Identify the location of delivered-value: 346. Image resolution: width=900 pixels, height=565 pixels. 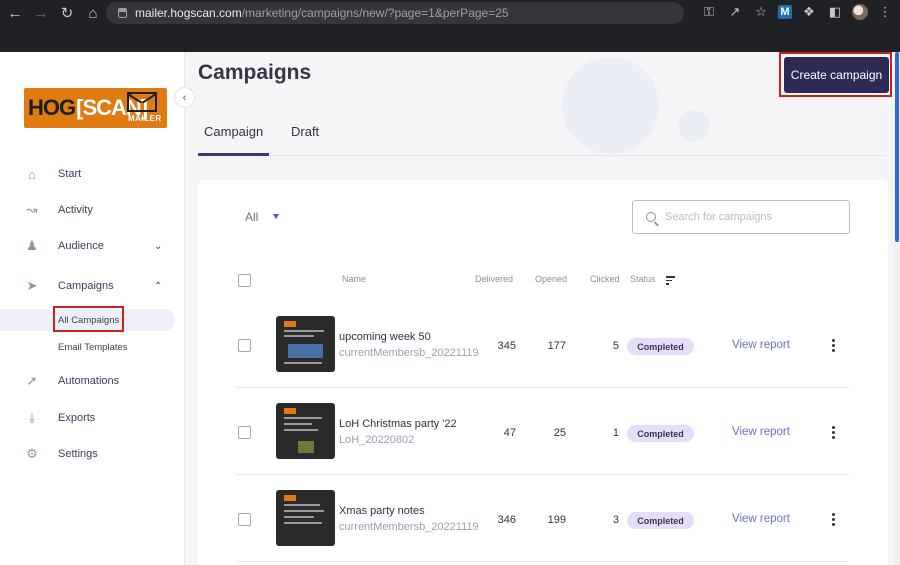
(506, 520).